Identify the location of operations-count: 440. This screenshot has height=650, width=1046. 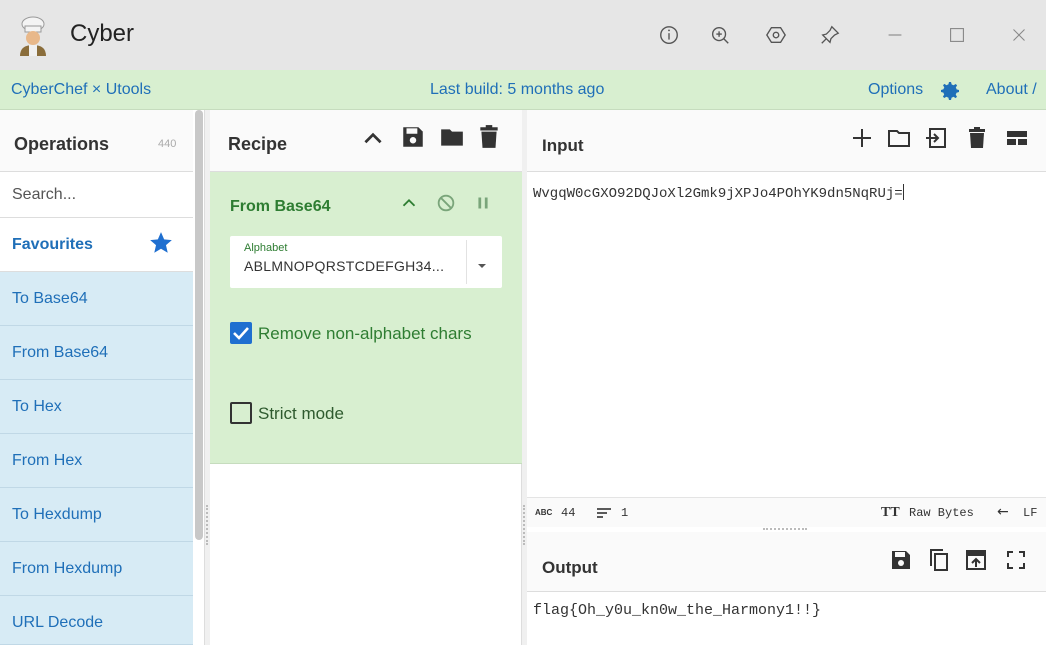
(167, 144).